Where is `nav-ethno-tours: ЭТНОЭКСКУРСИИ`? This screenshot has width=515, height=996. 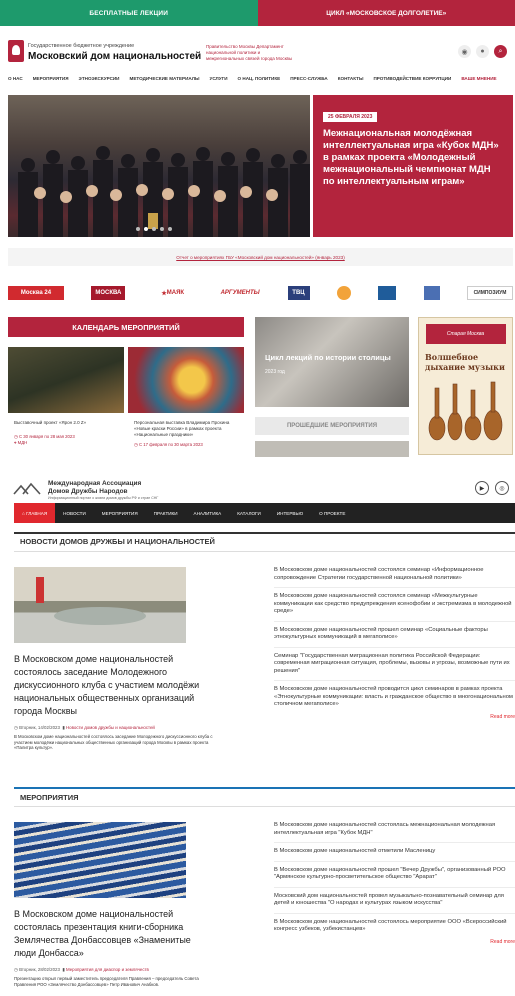 nav-ethno-tours: ЭТНОЭКСКУРСИИ is located at coordinates (99, 78).